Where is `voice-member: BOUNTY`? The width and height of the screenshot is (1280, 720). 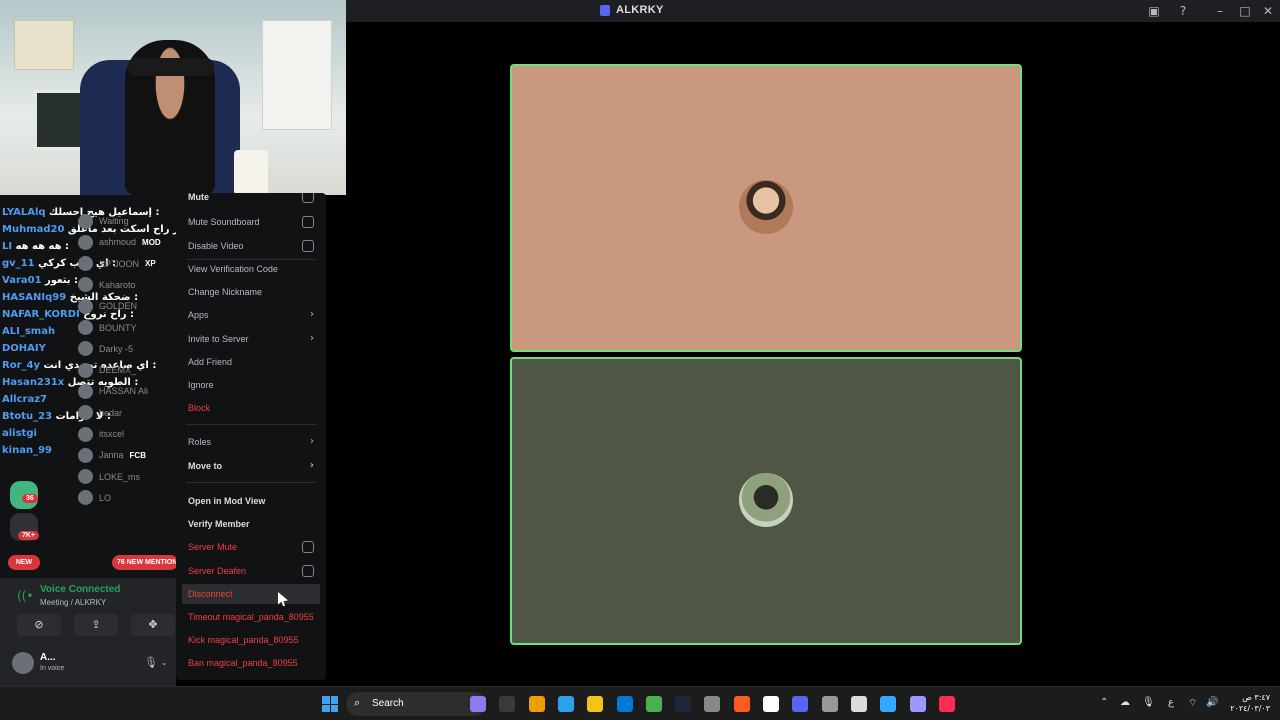
voice-member: BOUNTY is located at coordinates (107, 328).